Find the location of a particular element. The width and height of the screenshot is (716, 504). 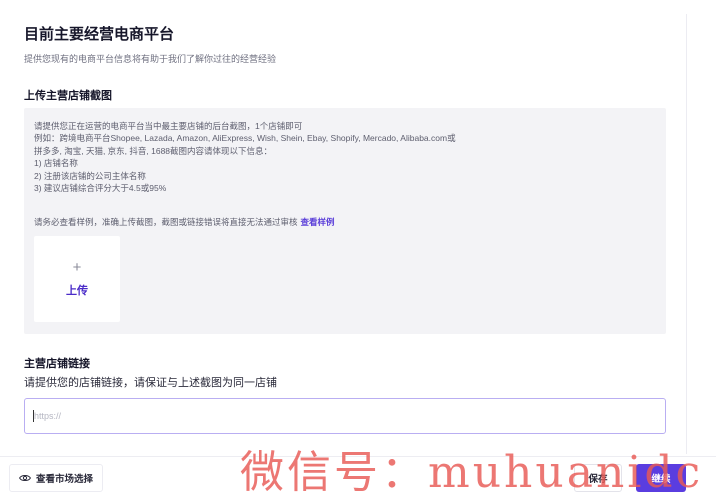

view-market-selection-button: 查看市场选择 is located at coordinates (56, 478).